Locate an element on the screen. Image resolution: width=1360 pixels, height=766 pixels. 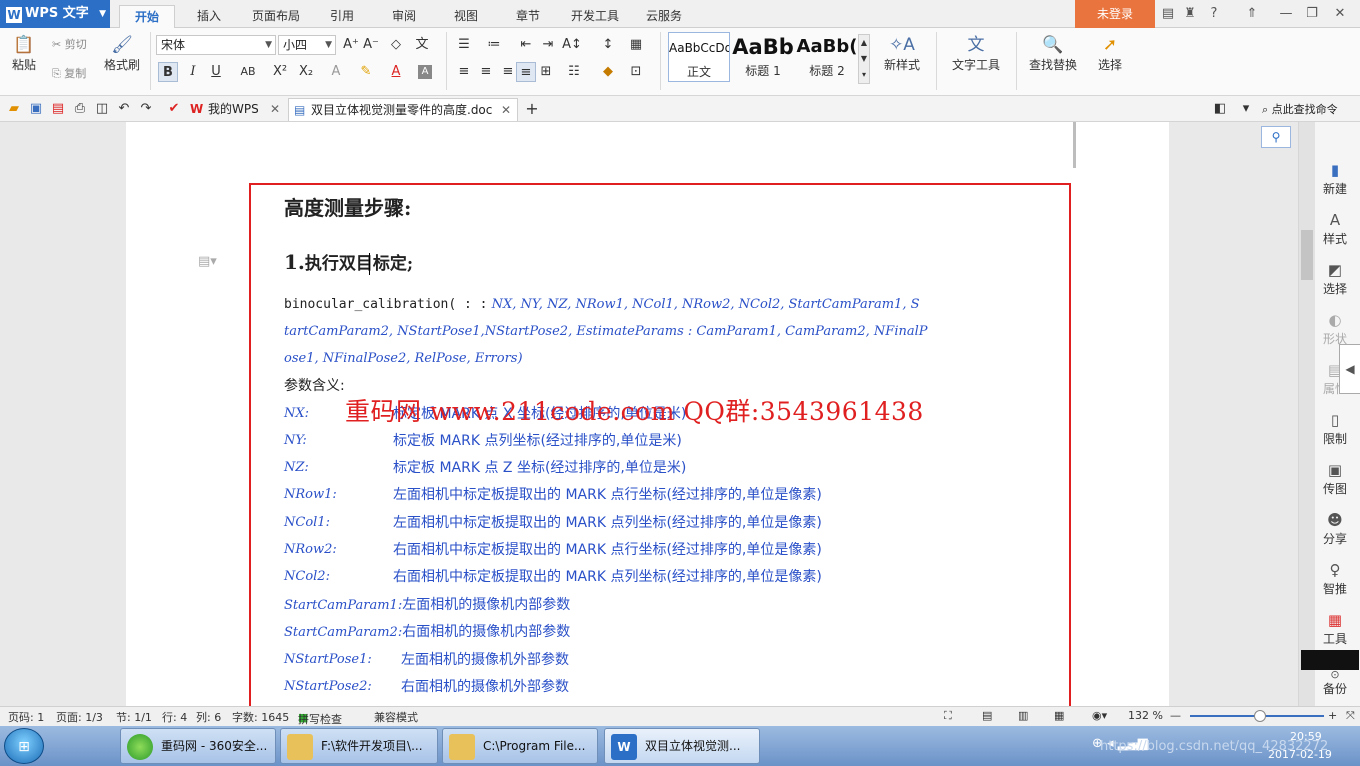
shrink-font-icon: A⁻ is located at coordinates (371, 45).